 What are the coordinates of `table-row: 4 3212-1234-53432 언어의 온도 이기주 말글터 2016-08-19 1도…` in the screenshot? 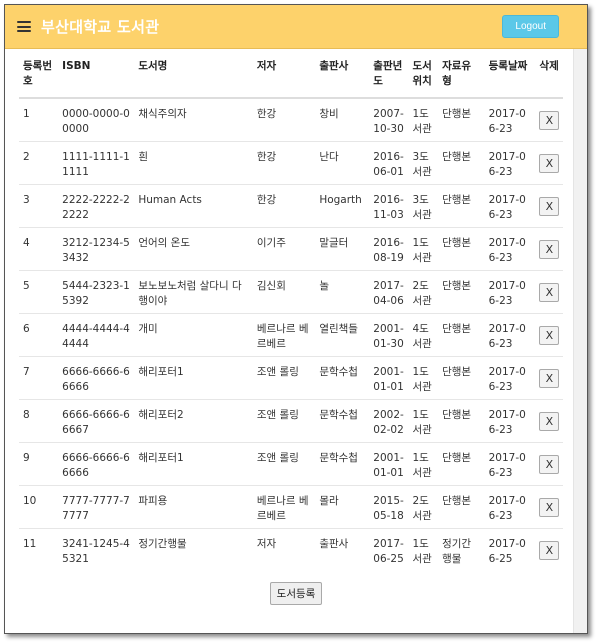 It's located at (291, 249).